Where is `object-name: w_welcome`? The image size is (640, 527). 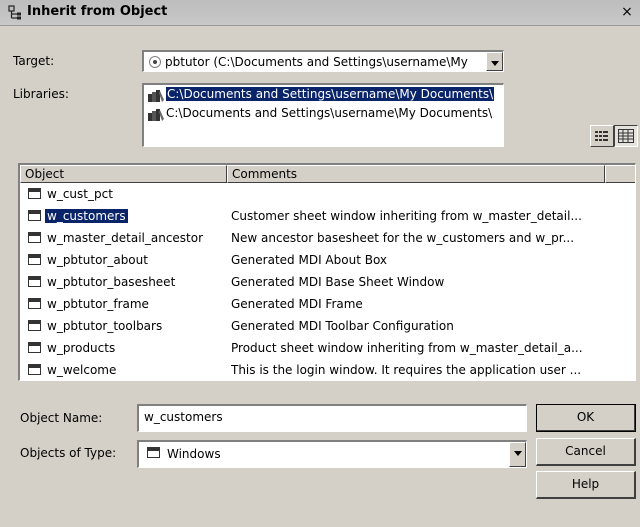 object-name: w_welcome is located at coordinates (82, 370).